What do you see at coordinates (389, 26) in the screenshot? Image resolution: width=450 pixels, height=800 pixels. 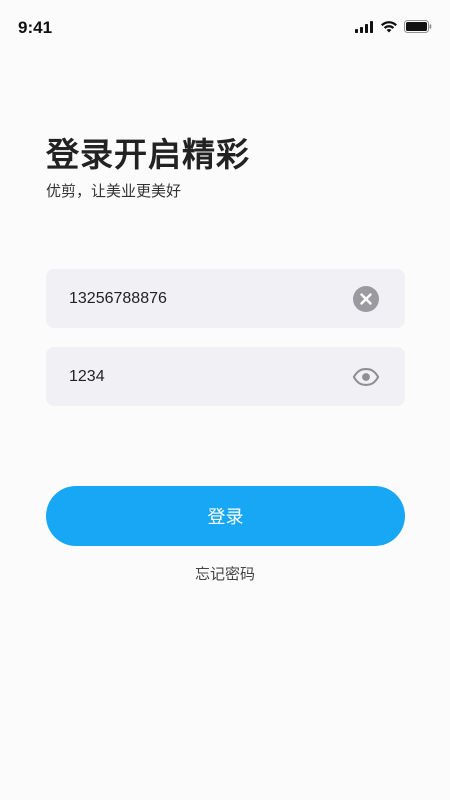 I see `wifi-icon` at bounding box center [389, 26].